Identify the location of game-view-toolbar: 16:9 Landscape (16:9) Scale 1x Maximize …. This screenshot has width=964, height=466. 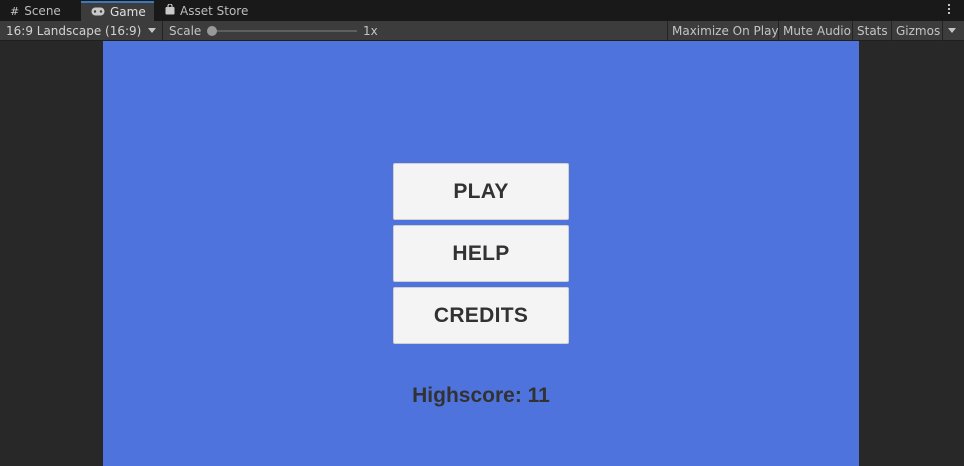
(482, 31).